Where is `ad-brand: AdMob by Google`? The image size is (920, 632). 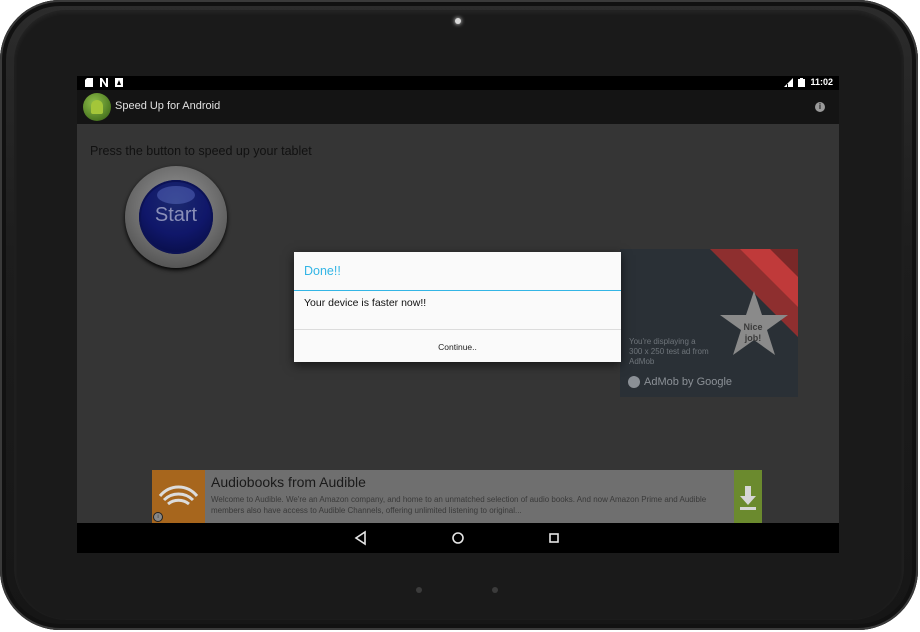
ad-brand: AdMob by Google is located at coordinates (680, 382).